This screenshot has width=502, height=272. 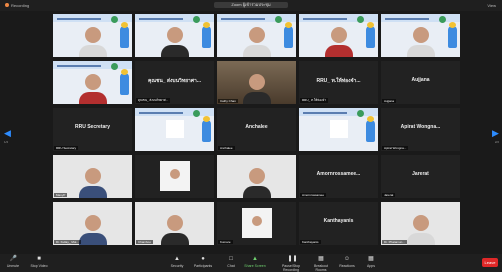 I want to click on meeting-title: Zoom ผู้เข้าร่วมประชุม, so click(x=251, y=5).